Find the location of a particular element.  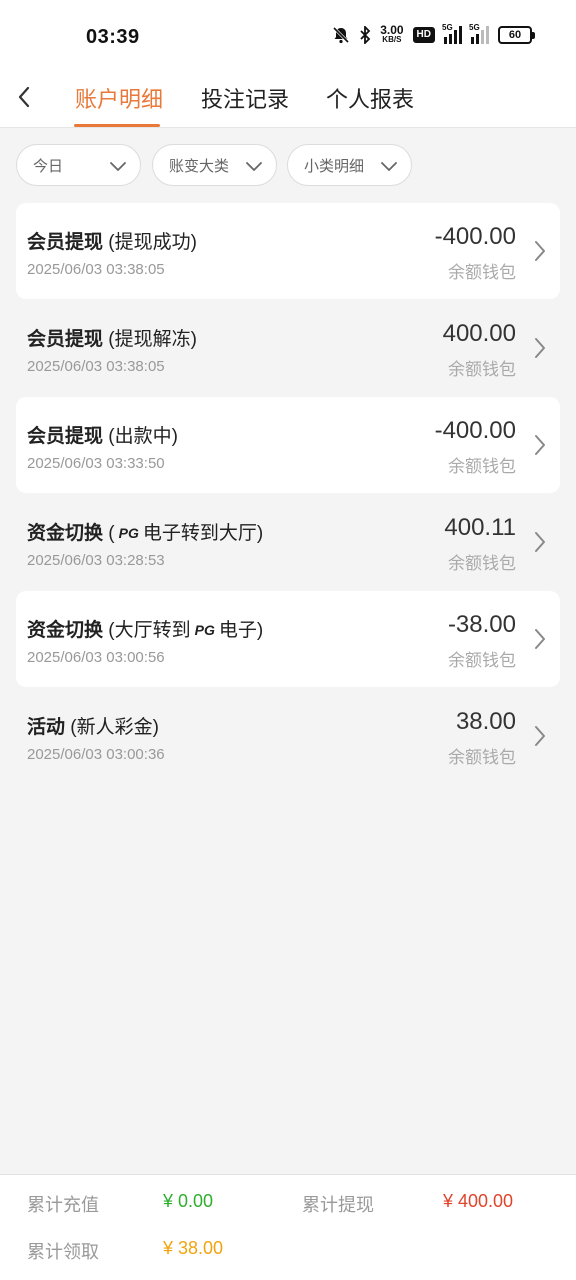

transaction-amount: 400.11 is located at coordinates (480, 527).